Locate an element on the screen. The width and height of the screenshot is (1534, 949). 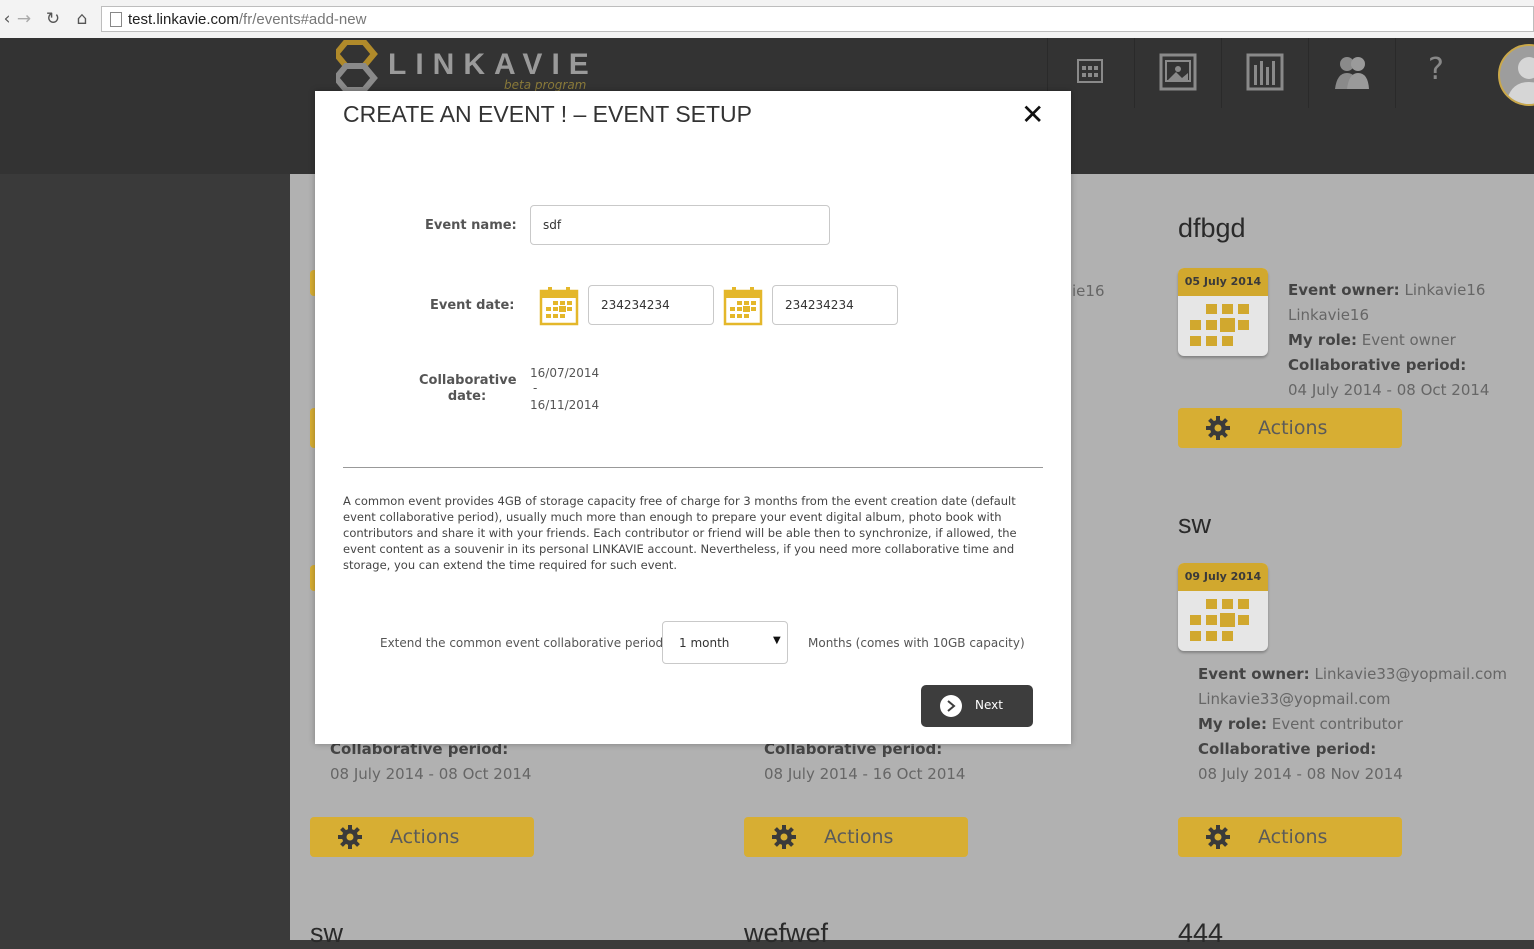
logo-text: LINKAVIE is located at coordinates (493, 64).